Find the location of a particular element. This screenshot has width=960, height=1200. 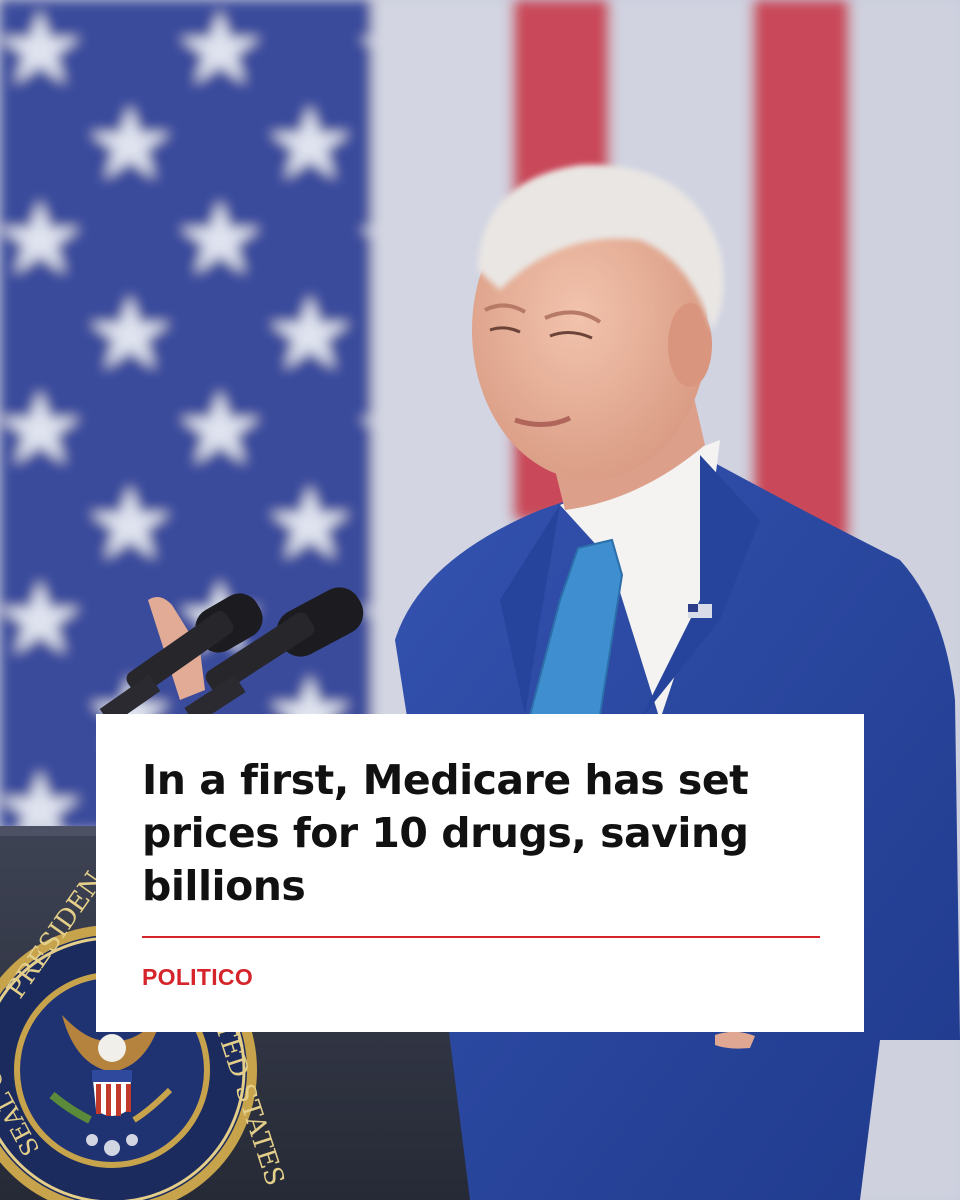

source-label: POLITICO is located at coordinates (198, 977).